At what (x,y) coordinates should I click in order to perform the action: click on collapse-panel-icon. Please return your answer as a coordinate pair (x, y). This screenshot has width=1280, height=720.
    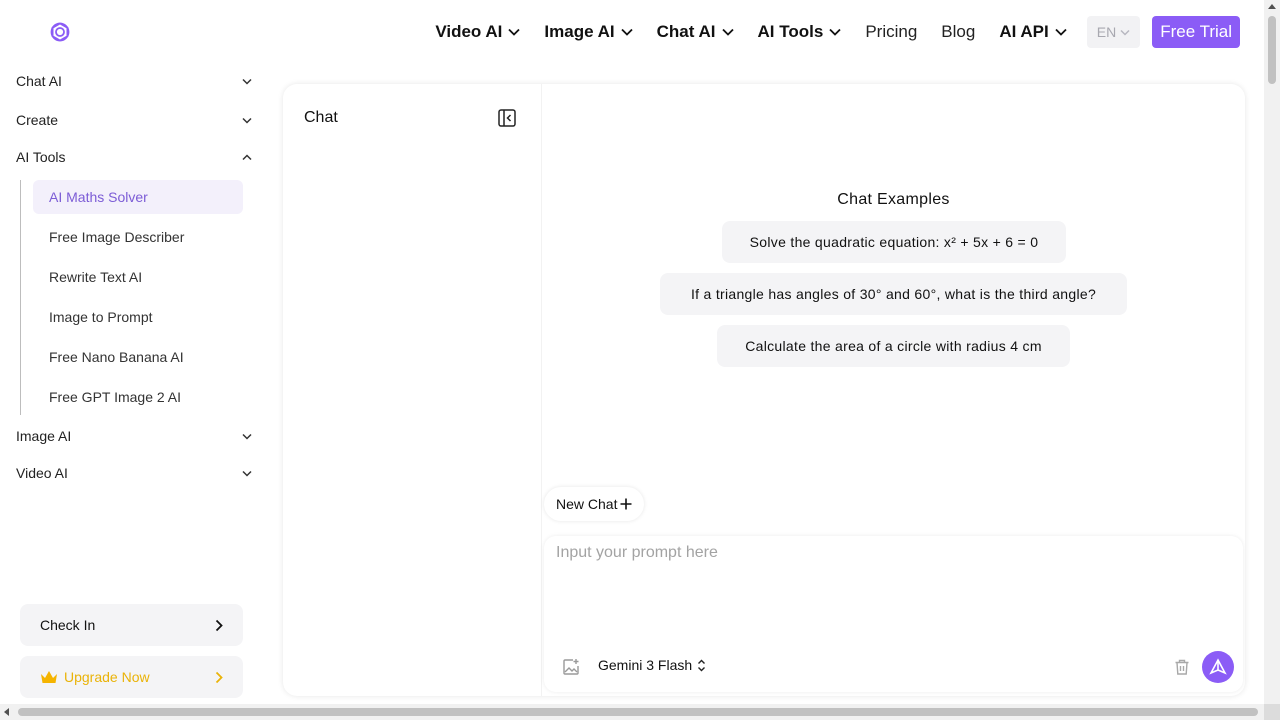
    Looking at the image, I should click on (507, 118).